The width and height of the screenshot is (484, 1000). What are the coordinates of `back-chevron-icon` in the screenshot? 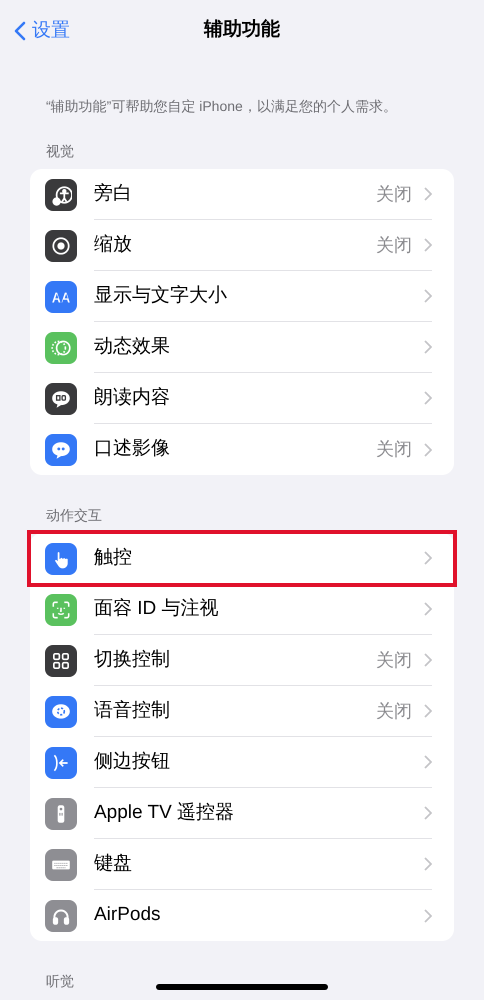 It's located at (20, 31).